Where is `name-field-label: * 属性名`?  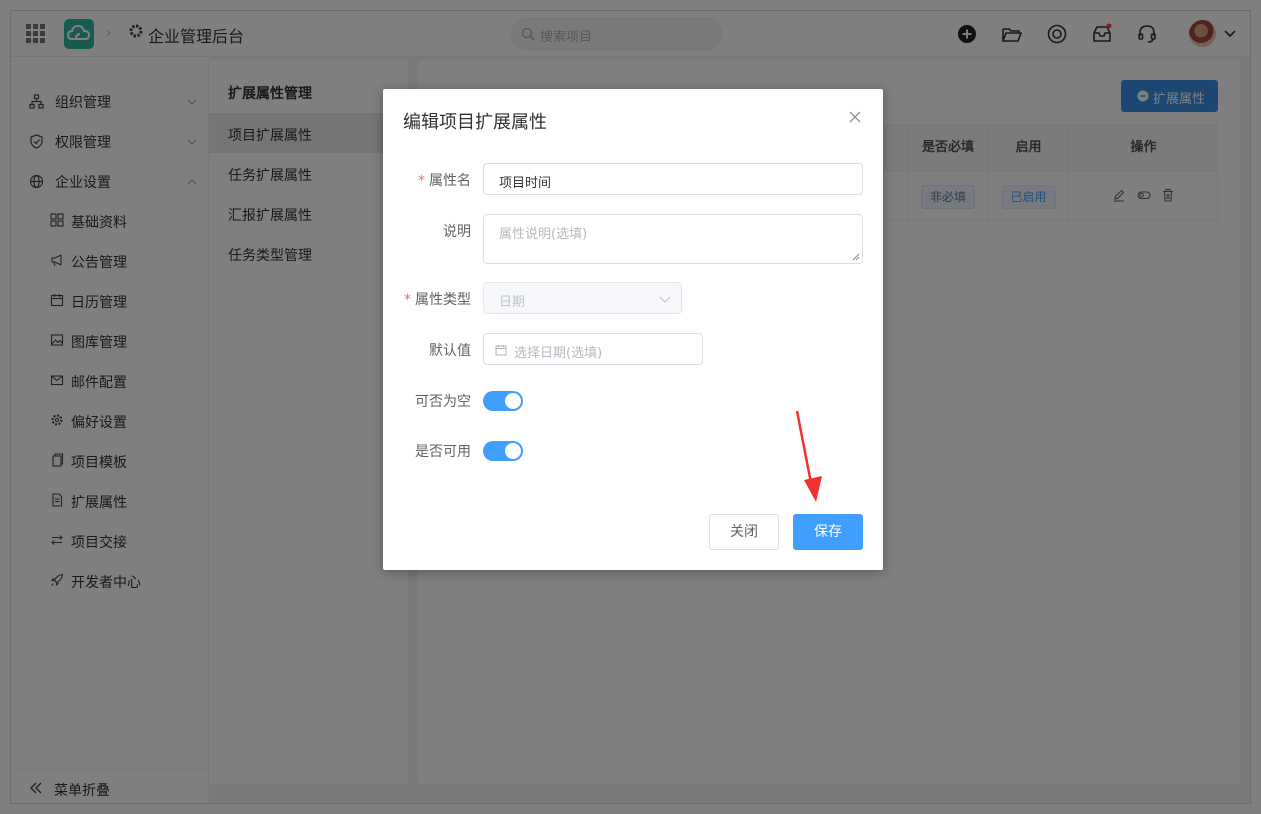
name-field-label: * 属性名 is located at coordinates (444, 181).